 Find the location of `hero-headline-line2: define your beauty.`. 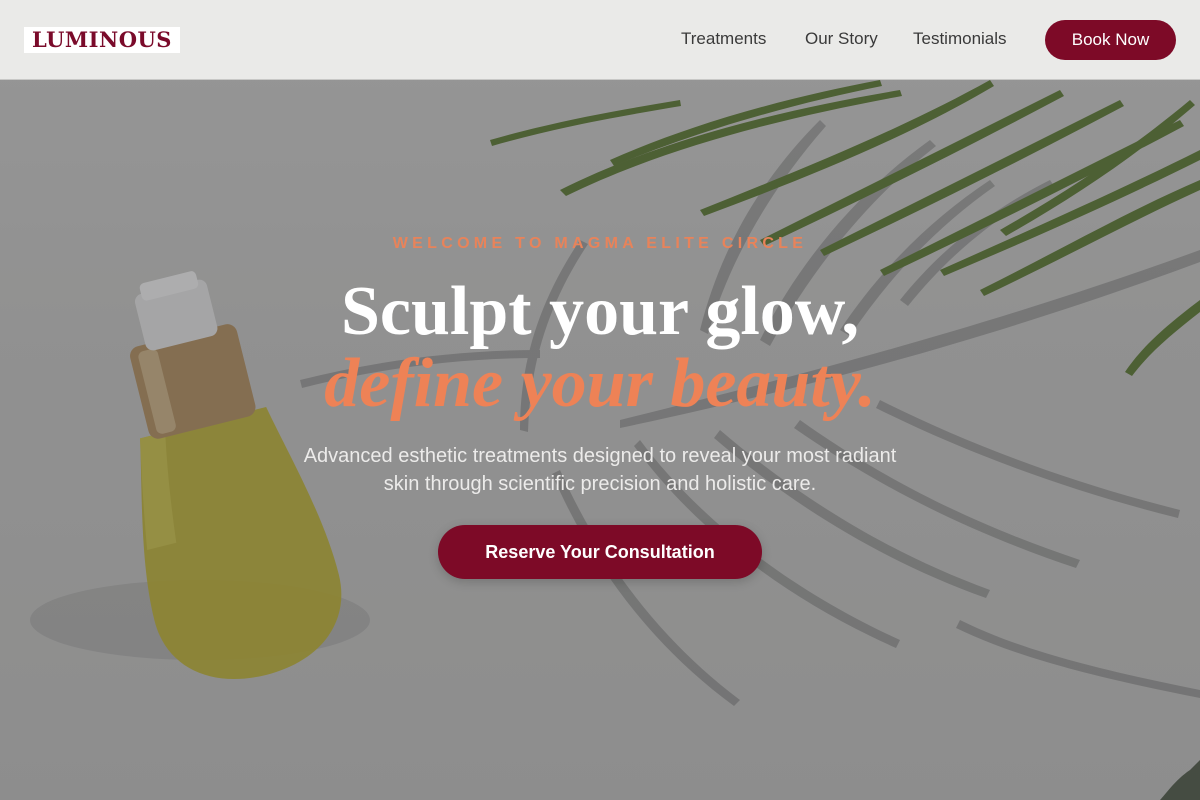

hero-headline-line2: define your beauty. is located at coordinates (600, 383).